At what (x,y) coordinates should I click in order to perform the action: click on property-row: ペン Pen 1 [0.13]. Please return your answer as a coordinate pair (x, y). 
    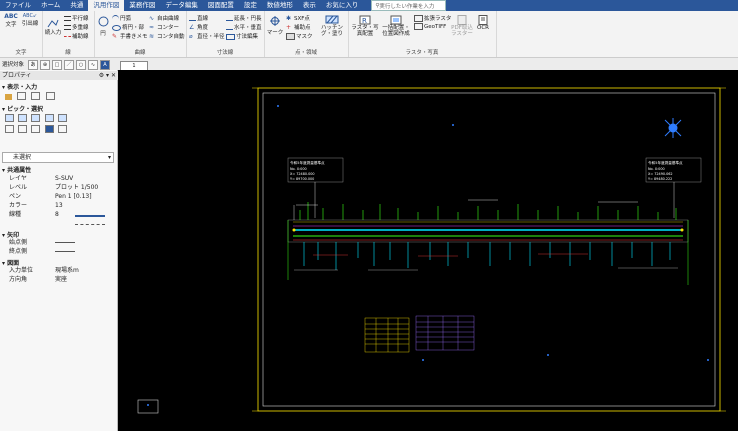
    Looking at the image, I should click on (58, 196).